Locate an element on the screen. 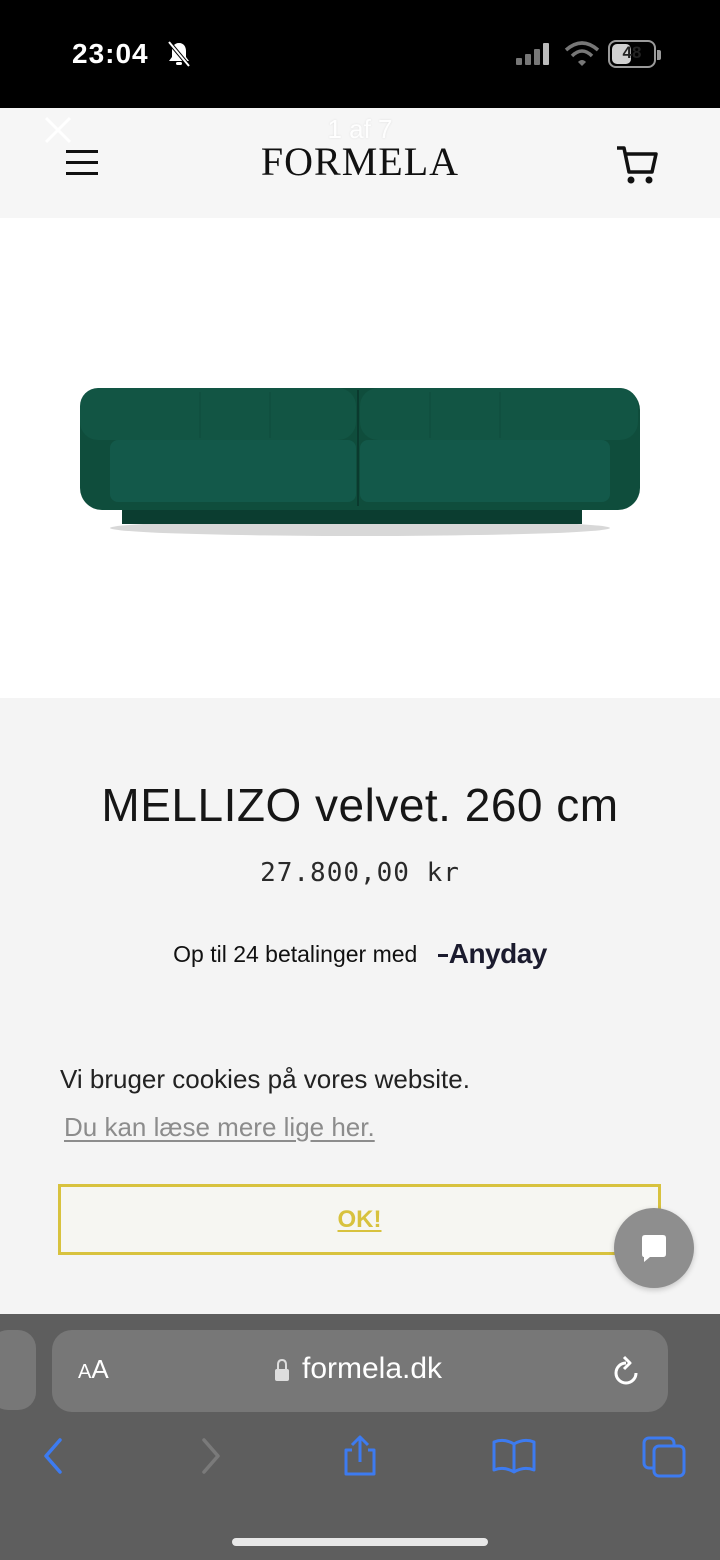 The width and height of the screenshot is (720, 1560). tabs-icon is located at coordinates (664, 1456).